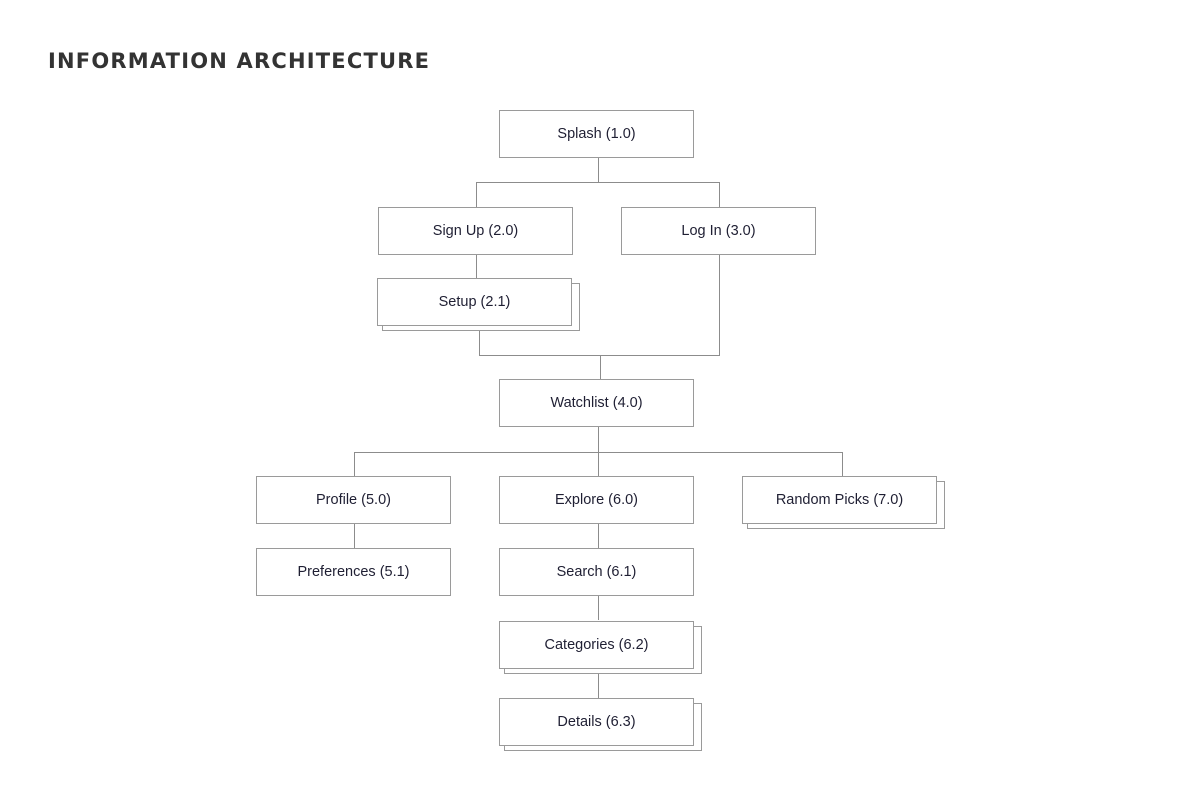  Describe the element at coordinates (596, 572) in the screenshot. I see `node-search: Search (6.1)` at that location.